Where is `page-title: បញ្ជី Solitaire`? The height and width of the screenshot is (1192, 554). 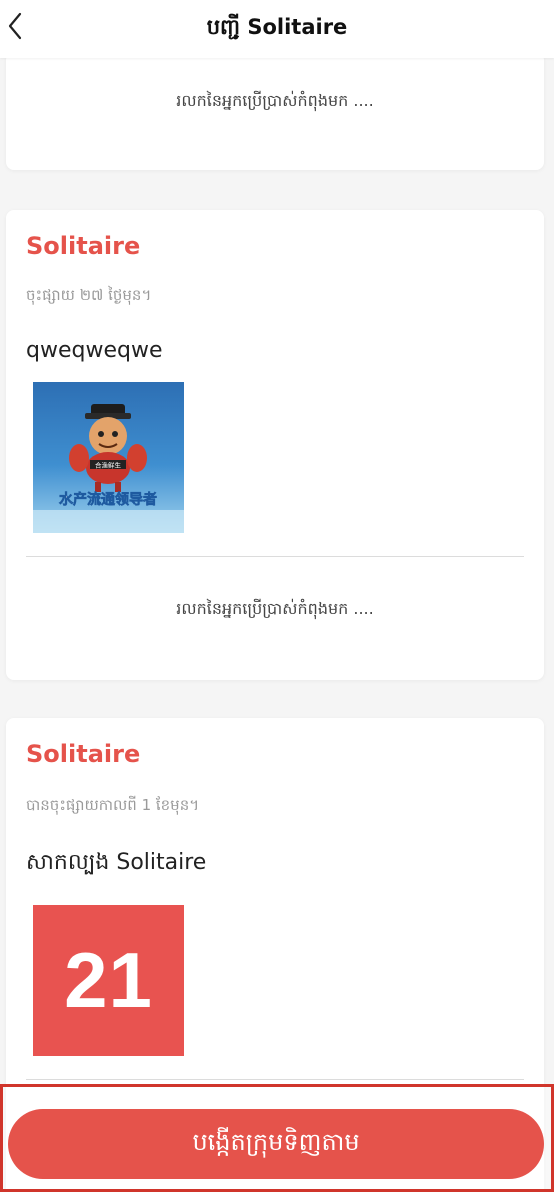 page-title: បញ្ជី Solitaire is located at coordinates (277, 27).